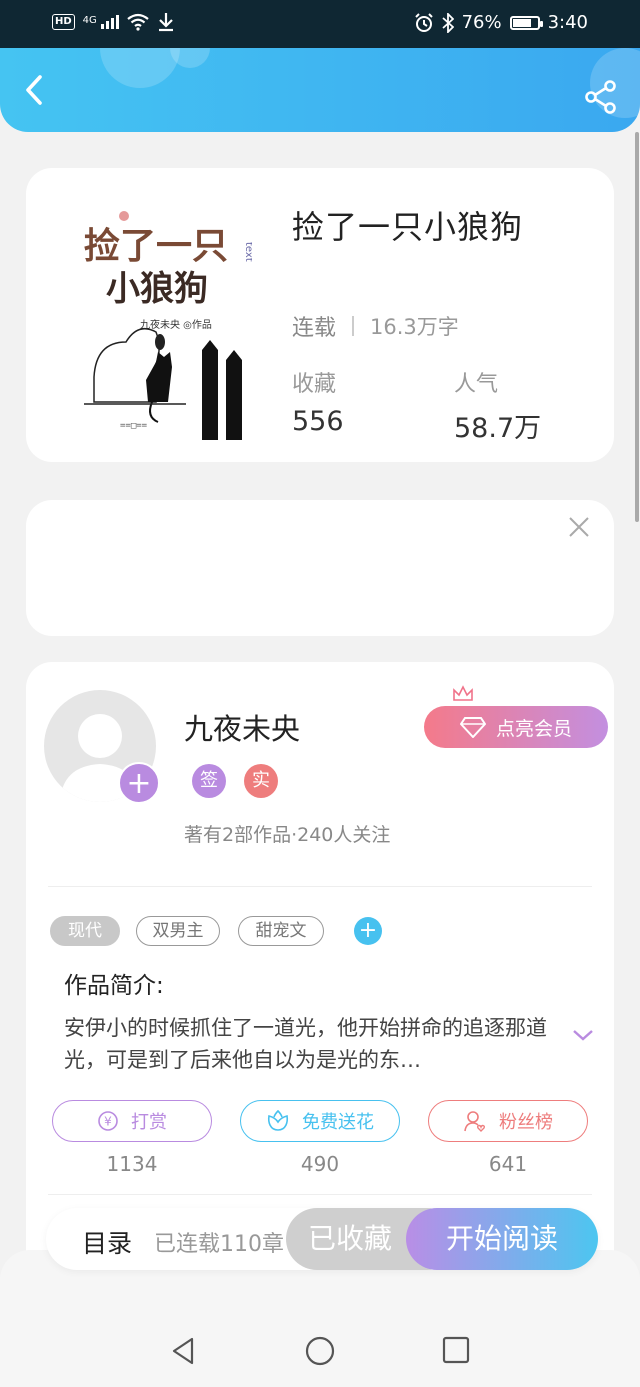 Image resolution: width=640 pixels, height=1387 pixels. I want to click on flower-icon, so click(278, 1120).